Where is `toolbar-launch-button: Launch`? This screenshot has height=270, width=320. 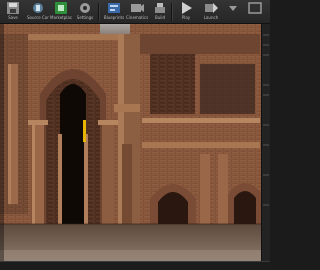
toolbar-launch-button: Launch is located at coordinates (211, 12).